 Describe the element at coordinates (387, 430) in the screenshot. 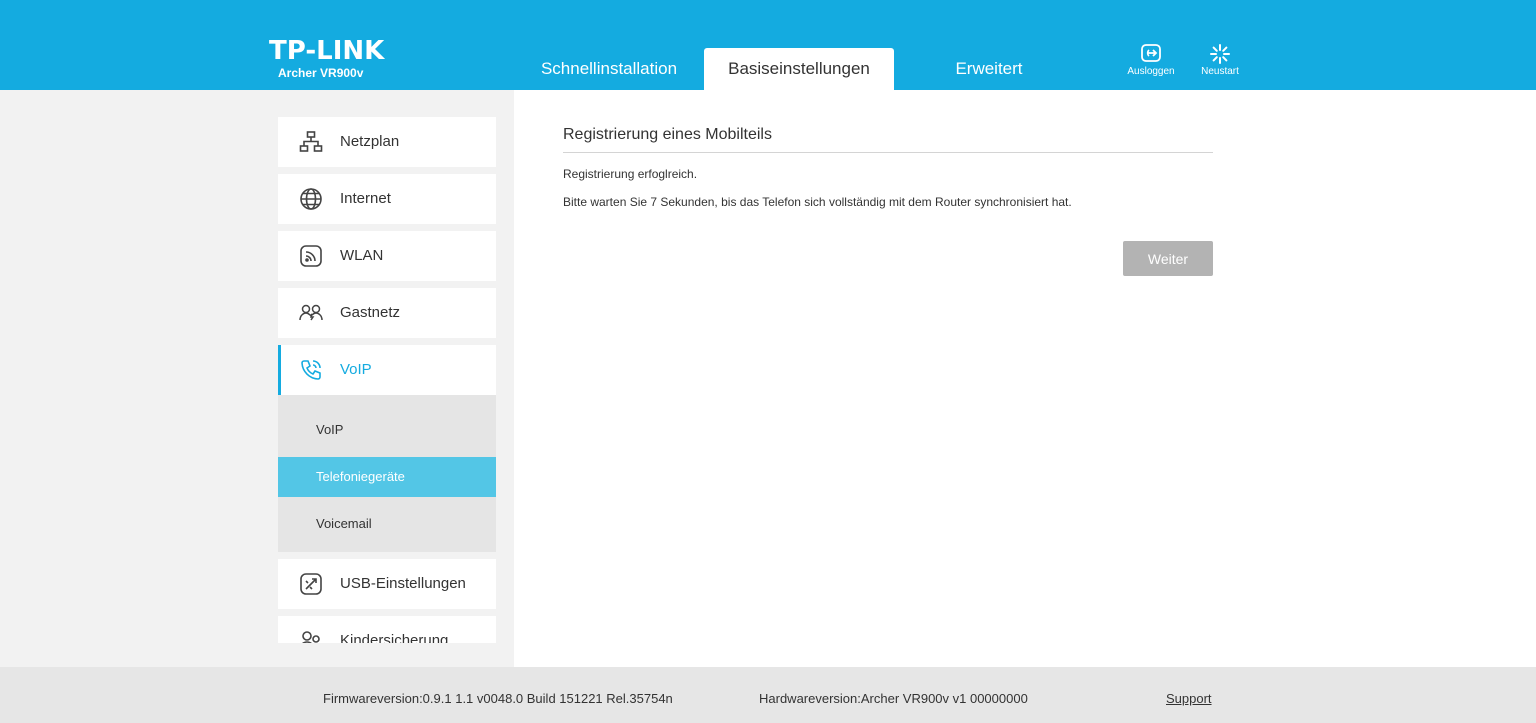

I see `submenu-item-voip: VoIP` at that location.